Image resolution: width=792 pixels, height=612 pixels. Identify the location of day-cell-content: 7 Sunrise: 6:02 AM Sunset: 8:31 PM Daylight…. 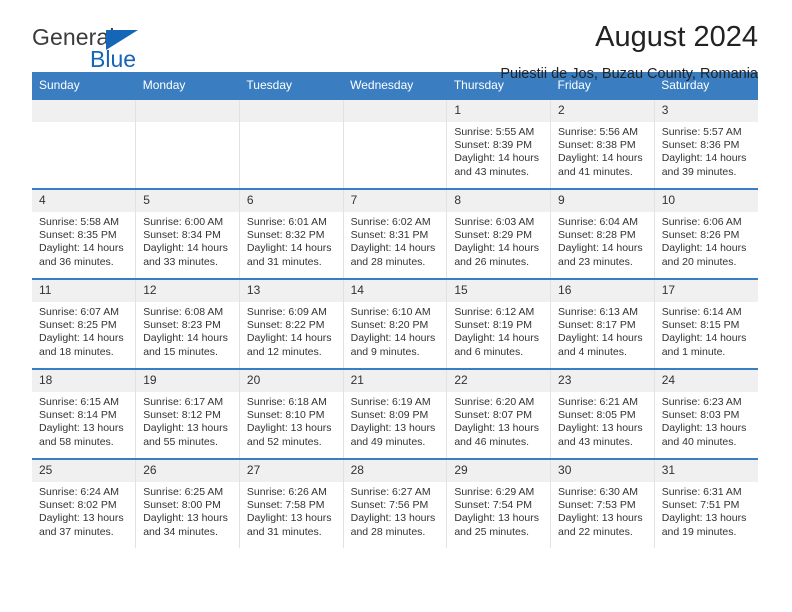
(395, 234).